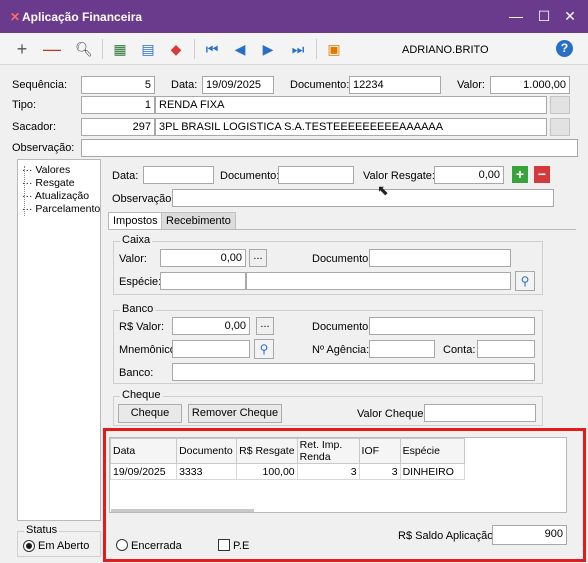 The width and height of the screenshot is (588, 563). Describe the element at coordinates (264, 349) in the screenshot. I see `mnemonico-search-icon: ⚲` at that location.